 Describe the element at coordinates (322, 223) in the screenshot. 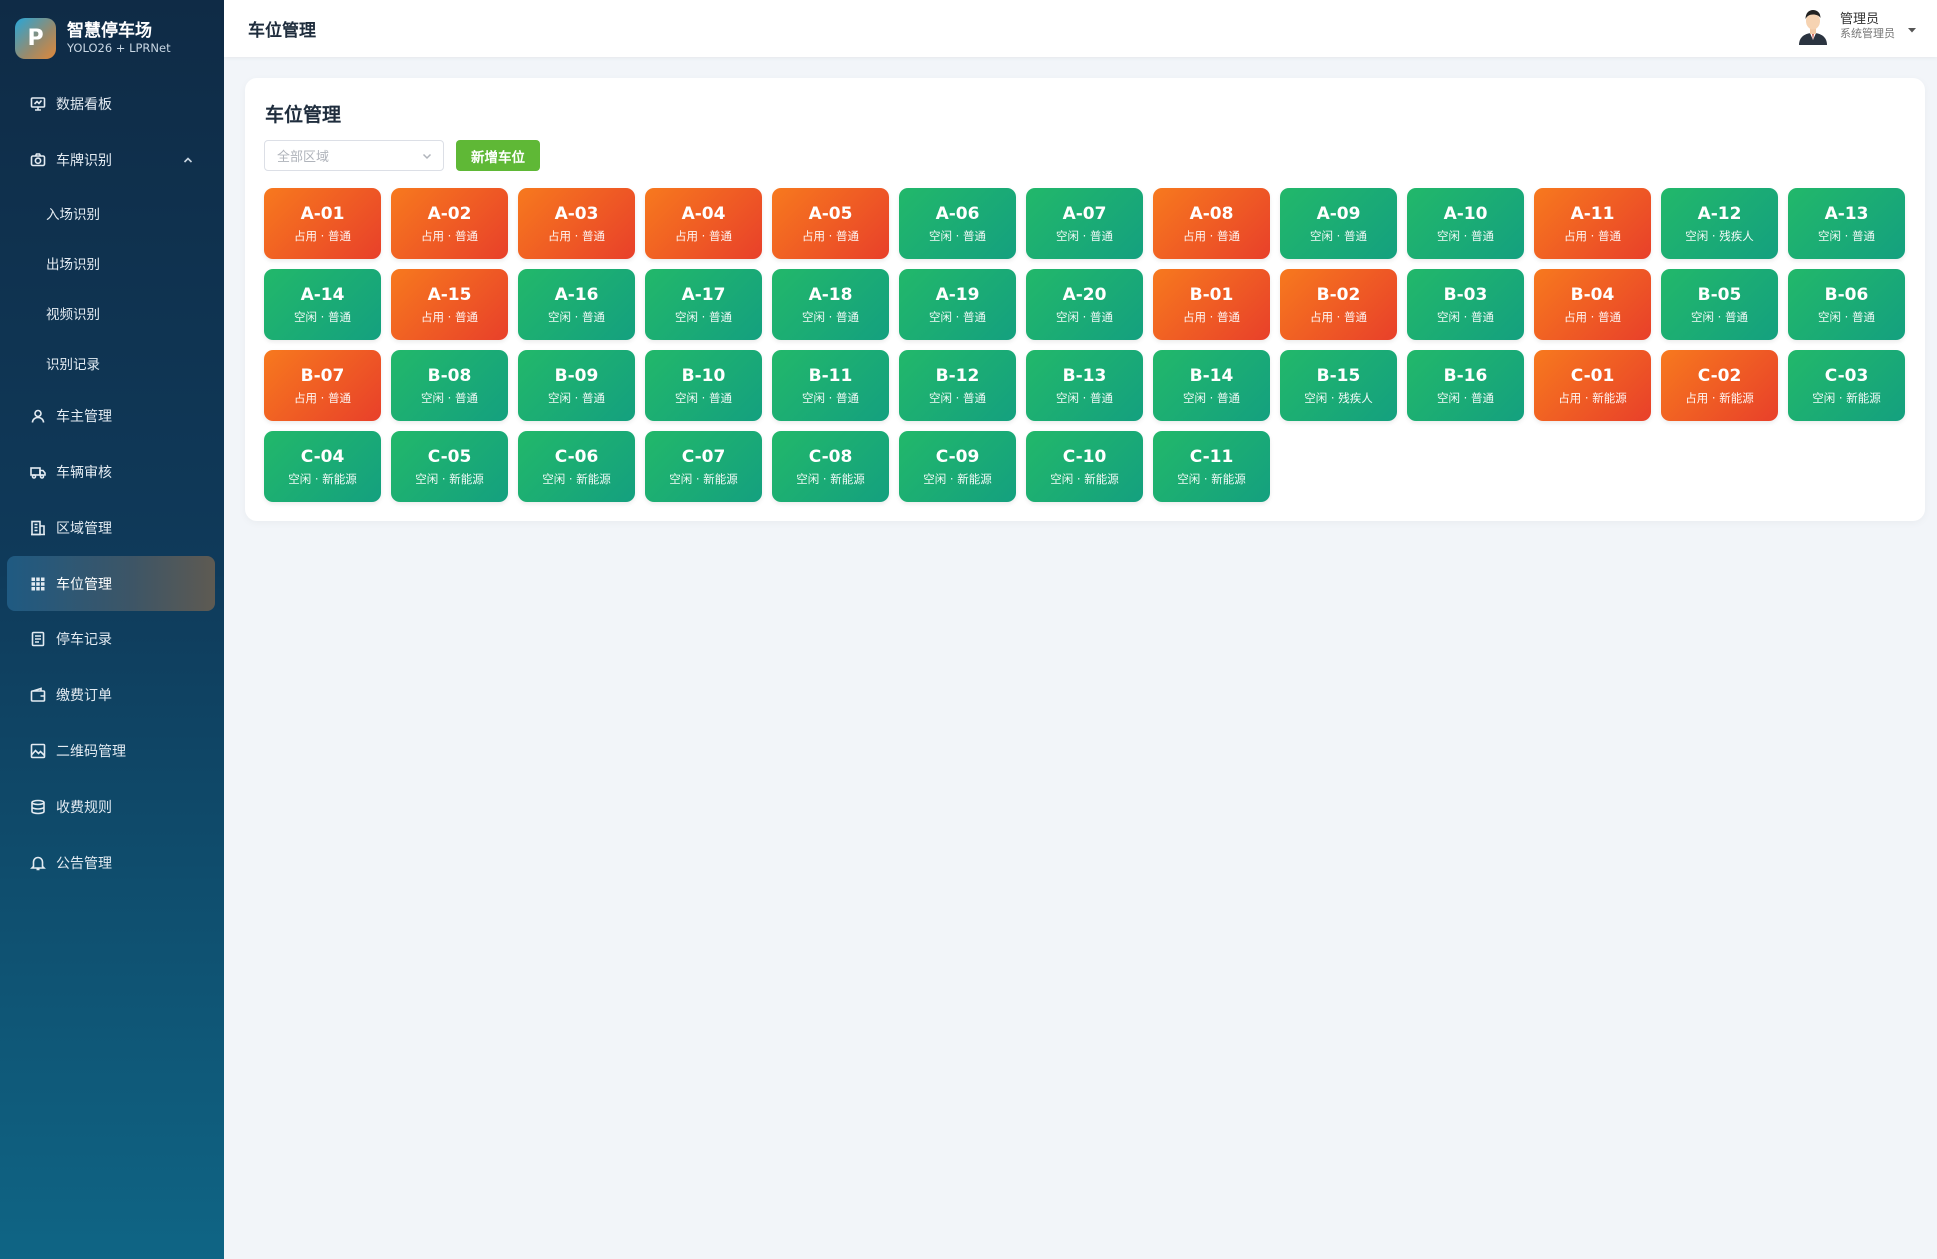

I see `parking-slot-a-01: A-01 占用 · 普通` at that location.